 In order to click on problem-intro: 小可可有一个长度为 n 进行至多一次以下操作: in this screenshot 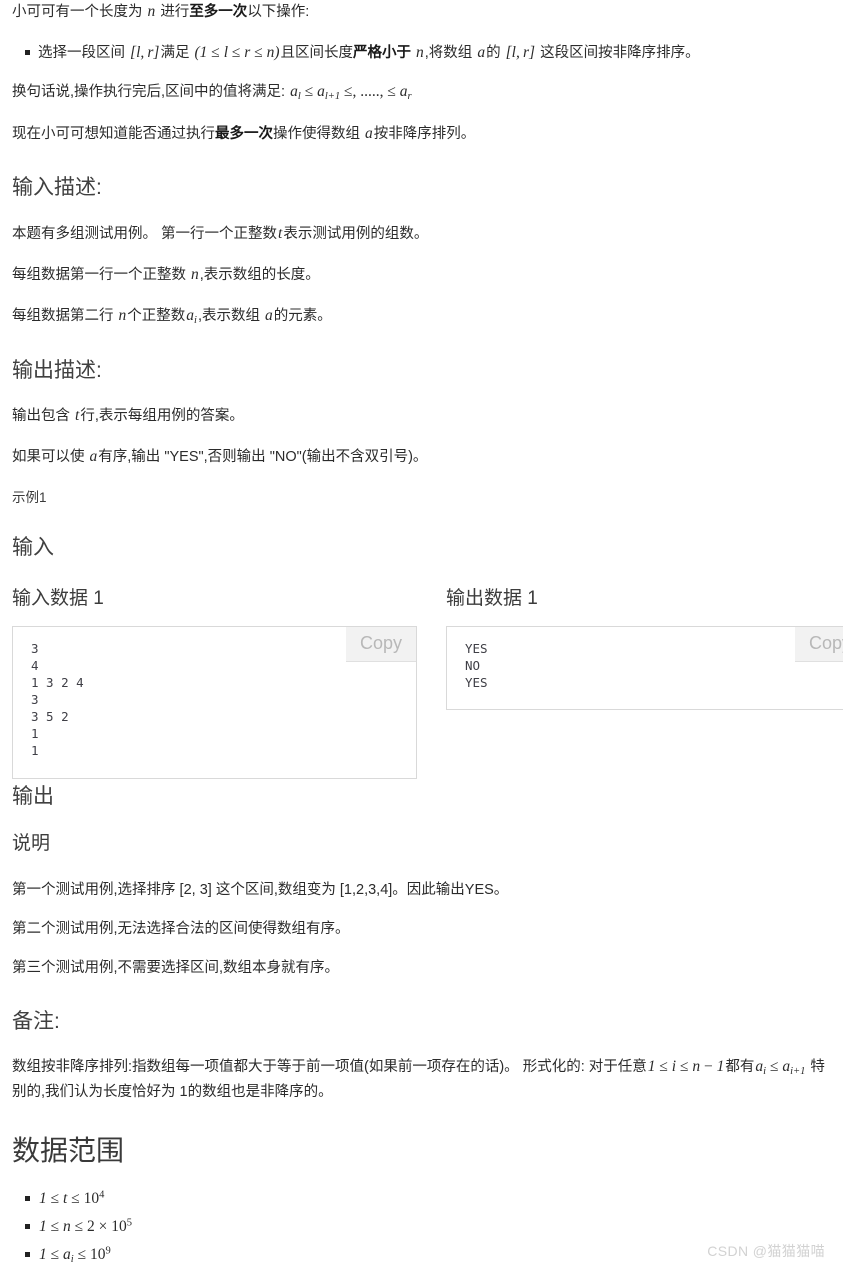, I will do `click(421, 12)`.